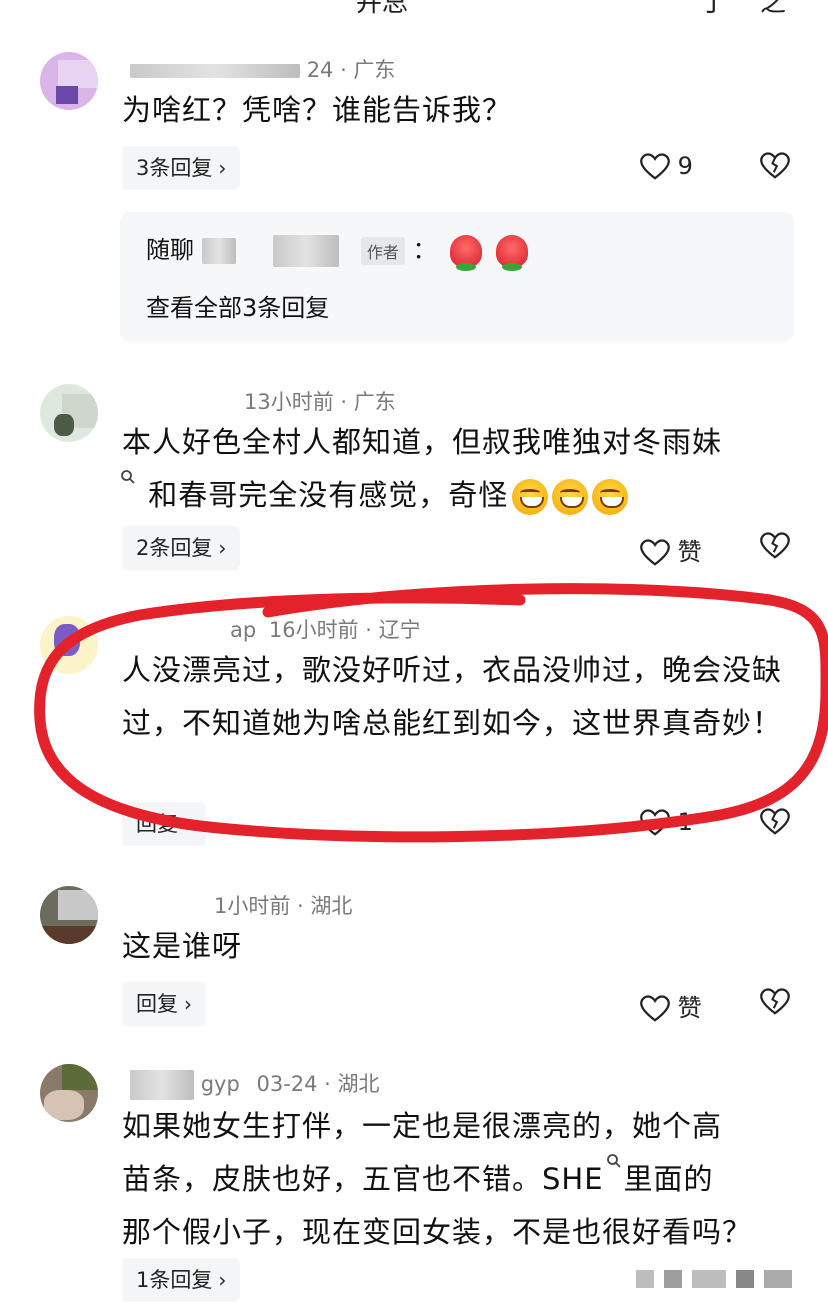 The height and width of the screenshot is (1316, 828). What do you see at coordinates (775, 1002) in the screenshot?
I see `broken-heart-icon` at bounding box center [775, 1002].